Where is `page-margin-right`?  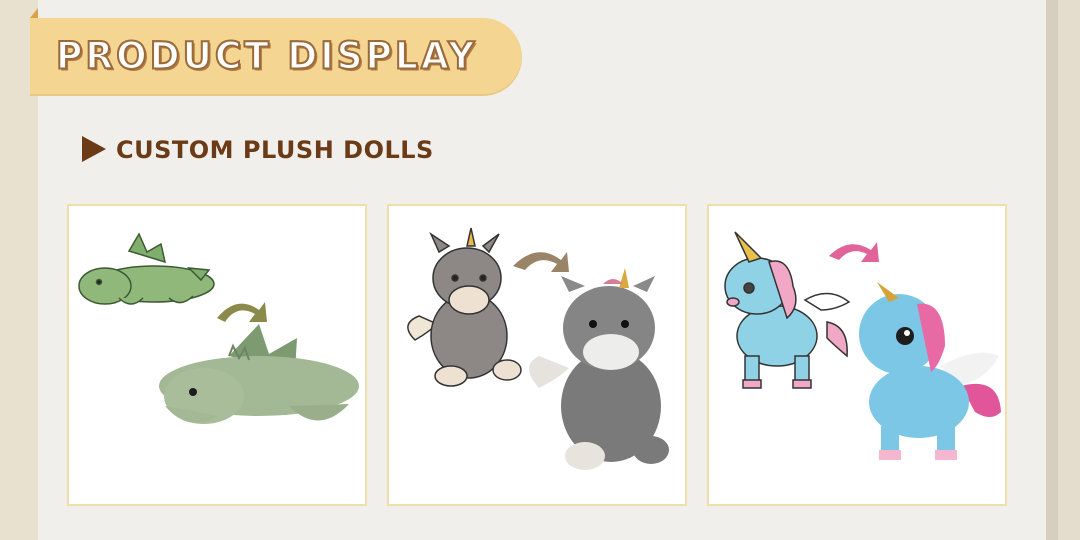
page-margin-right is located at coordinates (1063, 270).